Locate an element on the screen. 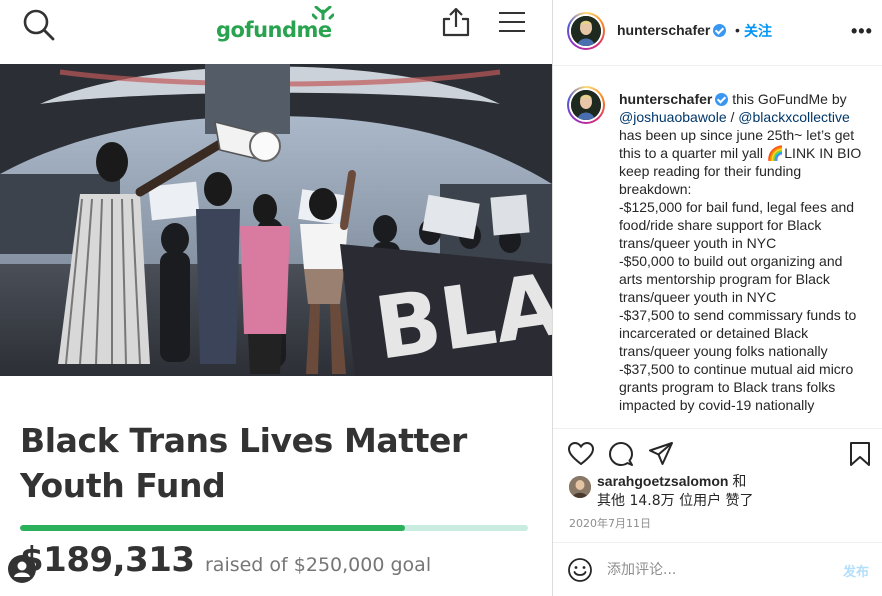 This screenshot has width=882, height=596. header-username-text: hunterschafer is located at coordinates (664, 30).